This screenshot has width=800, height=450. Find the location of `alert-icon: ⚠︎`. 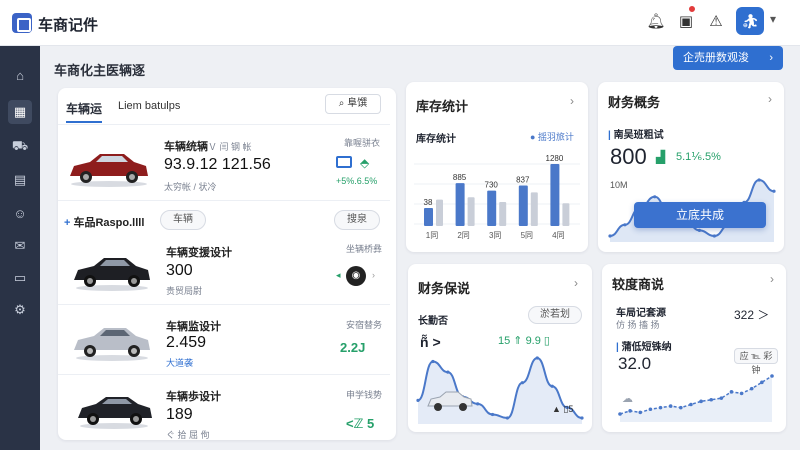

alert-icon: ⚠︎ is located at coordinates (716, 22).